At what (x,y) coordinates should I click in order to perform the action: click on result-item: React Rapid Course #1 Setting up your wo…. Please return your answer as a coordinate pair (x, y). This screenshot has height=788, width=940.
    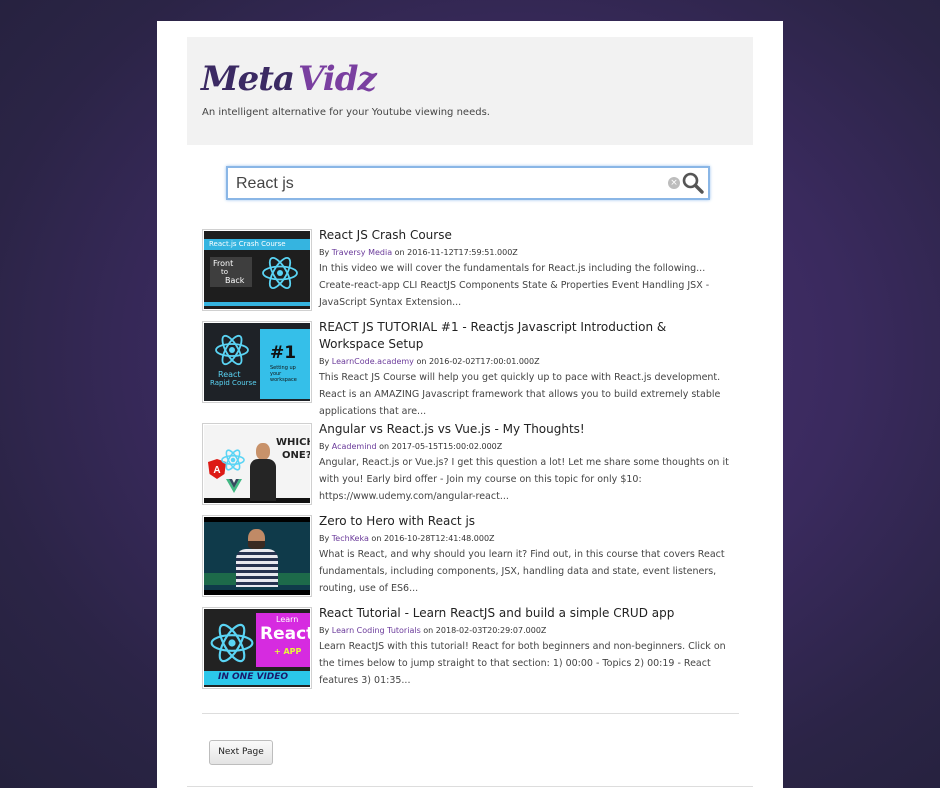
    Looking at the image, I should click on (472, 370).